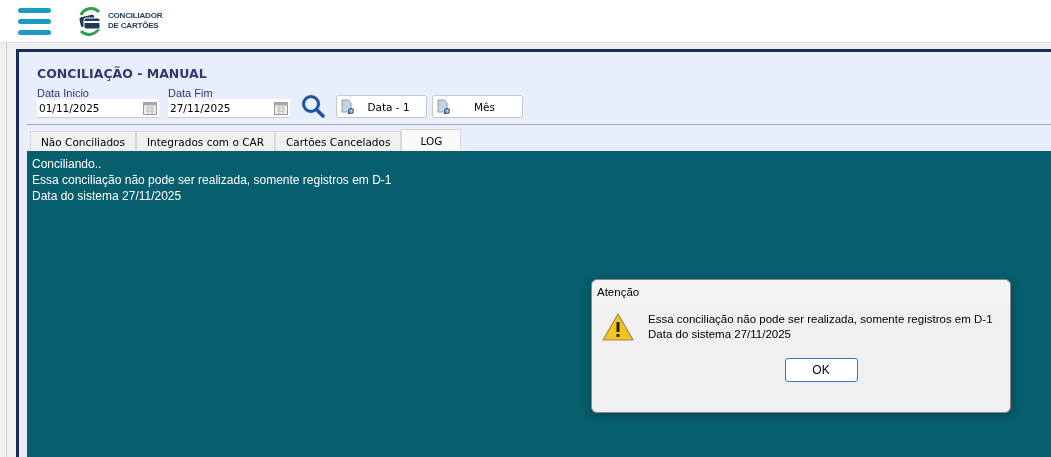  What do you see at coordinates (338, 141) in the screenshot?
I see `tab: Cartões Cancelados` at bounding box center [338, 141].